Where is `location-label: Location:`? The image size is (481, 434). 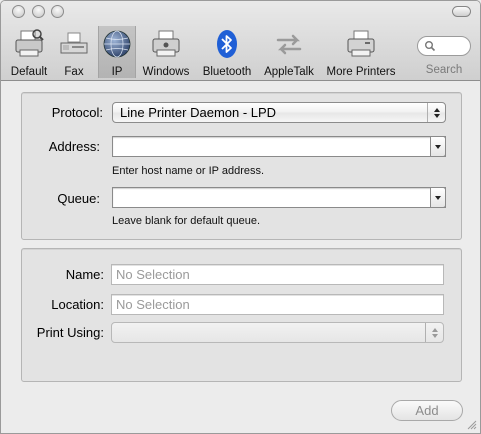
location-label: Location: is located at coordinates (77, 304).